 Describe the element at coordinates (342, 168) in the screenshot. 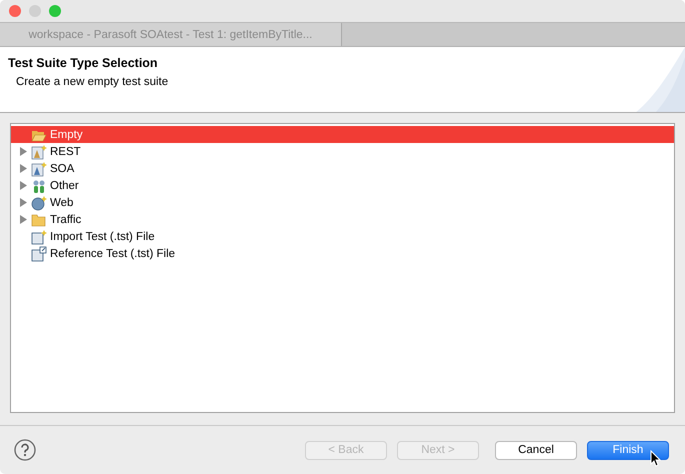

I see `tree-item: SOA` at that location.